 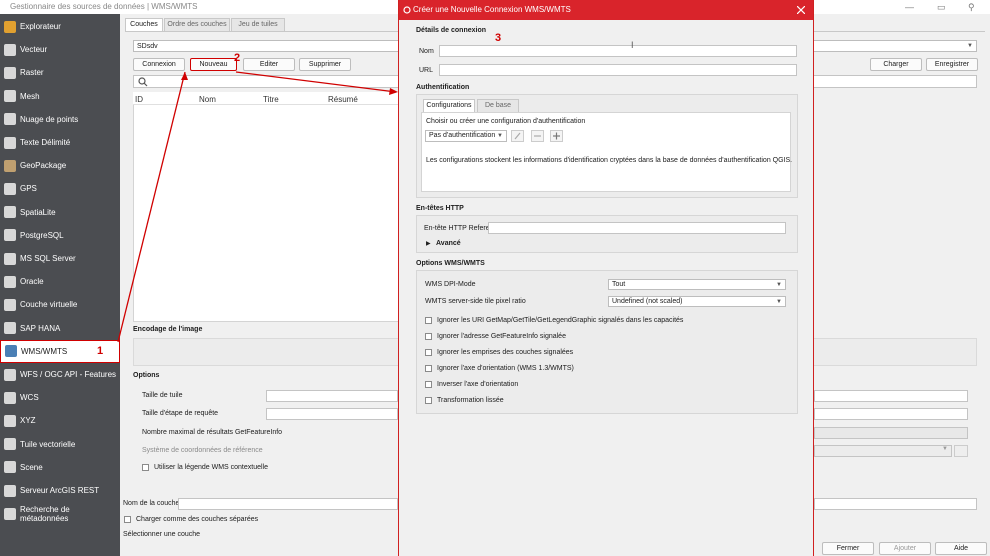 I want to click on fermer-button: Fermer, so click(x=848, y=548).